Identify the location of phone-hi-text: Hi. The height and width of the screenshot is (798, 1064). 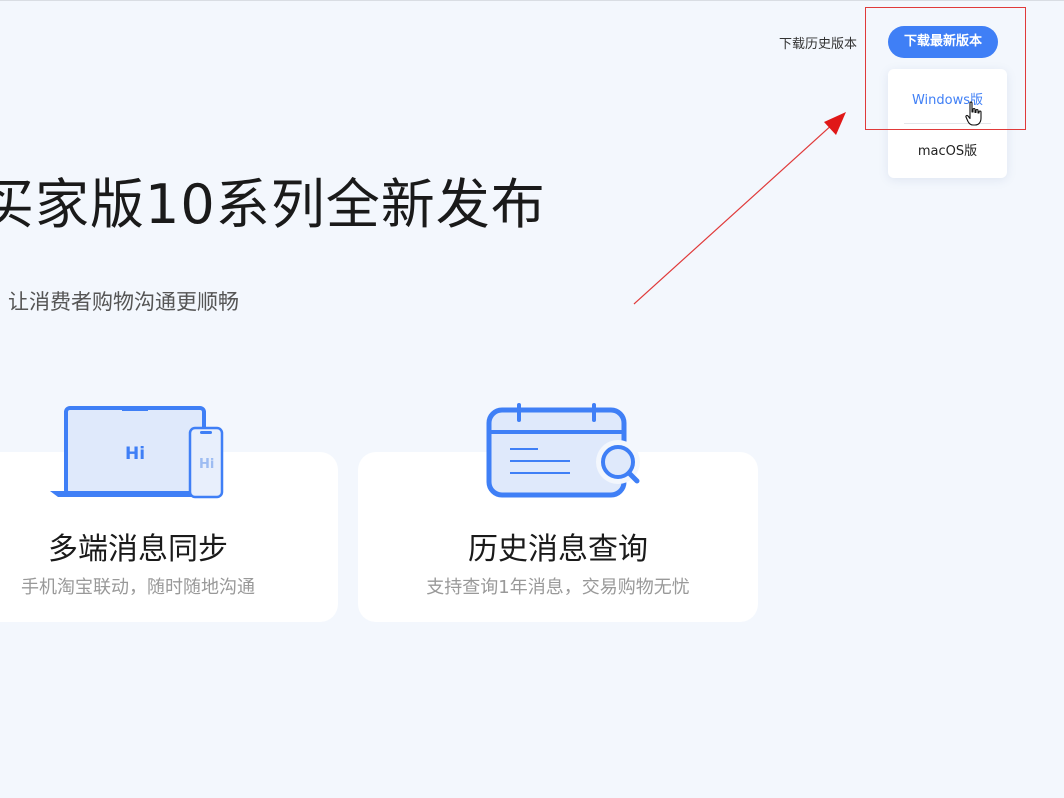
(206, 464).